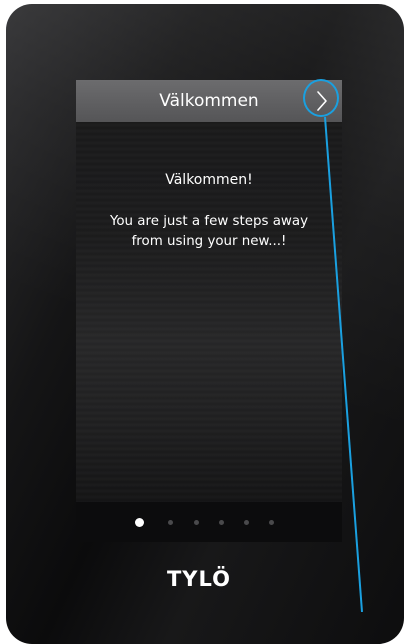  I want to click on callout-highlight-circle, so click(321, 98).